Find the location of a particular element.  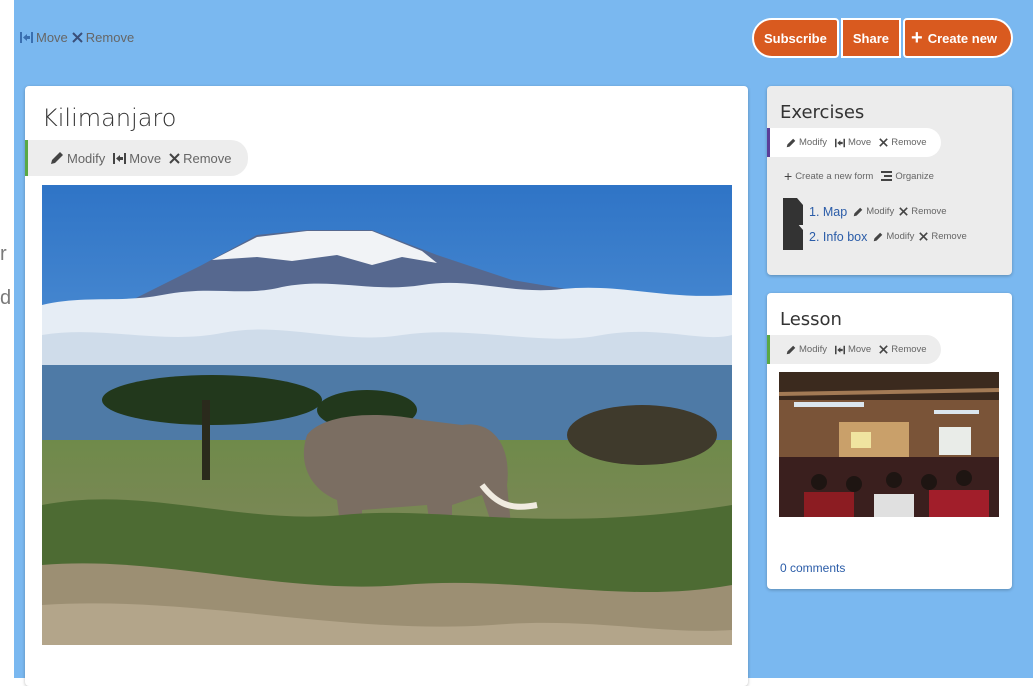

top-toolbar: Move Remove is located at coordinates (77, 37).